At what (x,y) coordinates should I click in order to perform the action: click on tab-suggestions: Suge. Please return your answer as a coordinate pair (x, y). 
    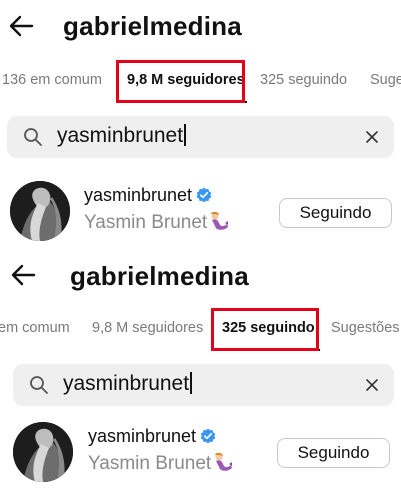
    Looking at the image, I should click on (385, 80).